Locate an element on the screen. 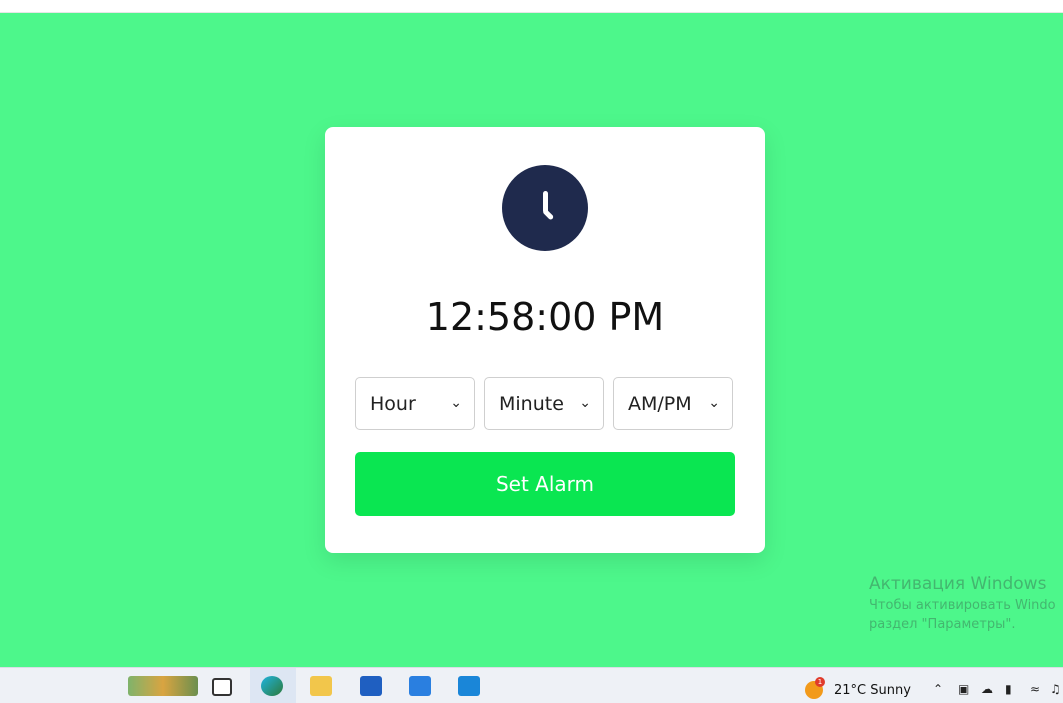  ampm-select: AM/PM ⌄ is located at coordinates (673, 403).